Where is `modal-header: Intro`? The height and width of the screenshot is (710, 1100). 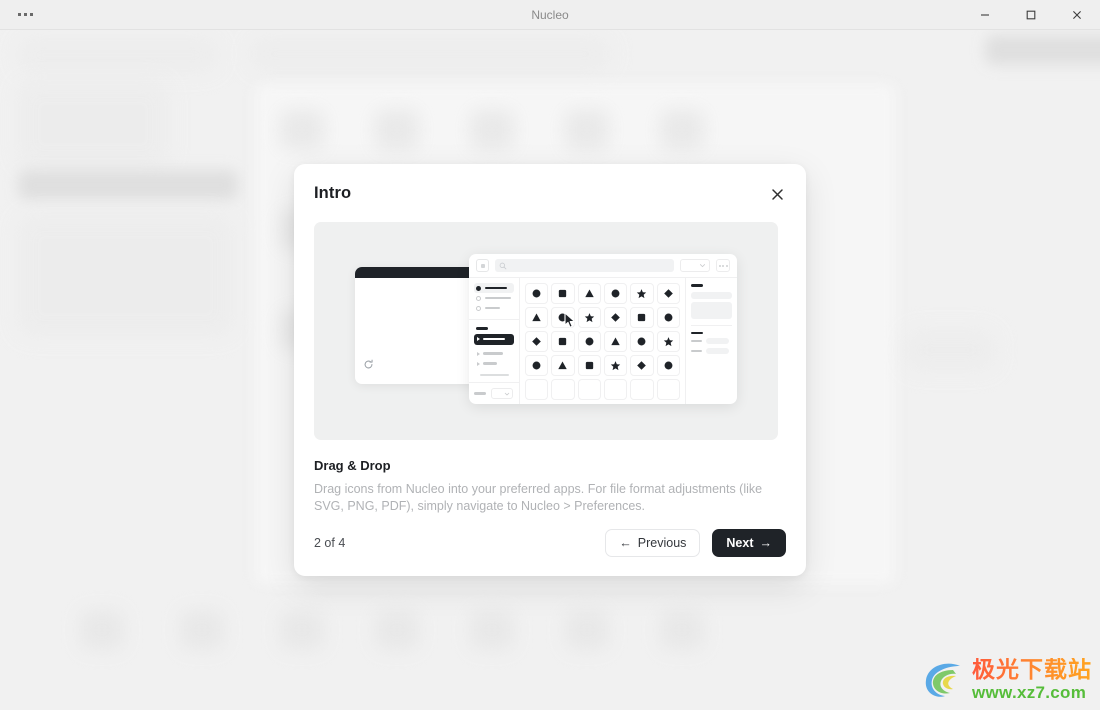 modal-header: Intro is located at coordinates (550, 193).